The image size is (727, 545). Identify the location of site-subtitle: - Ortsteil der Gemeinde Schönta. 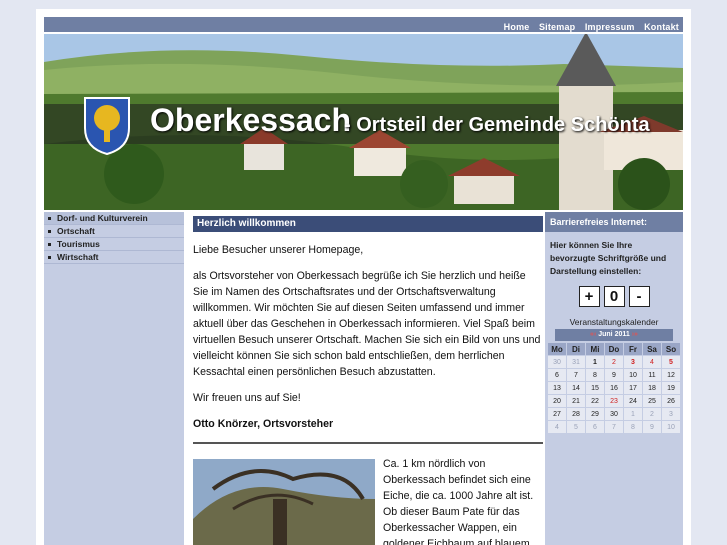
(497, 125).